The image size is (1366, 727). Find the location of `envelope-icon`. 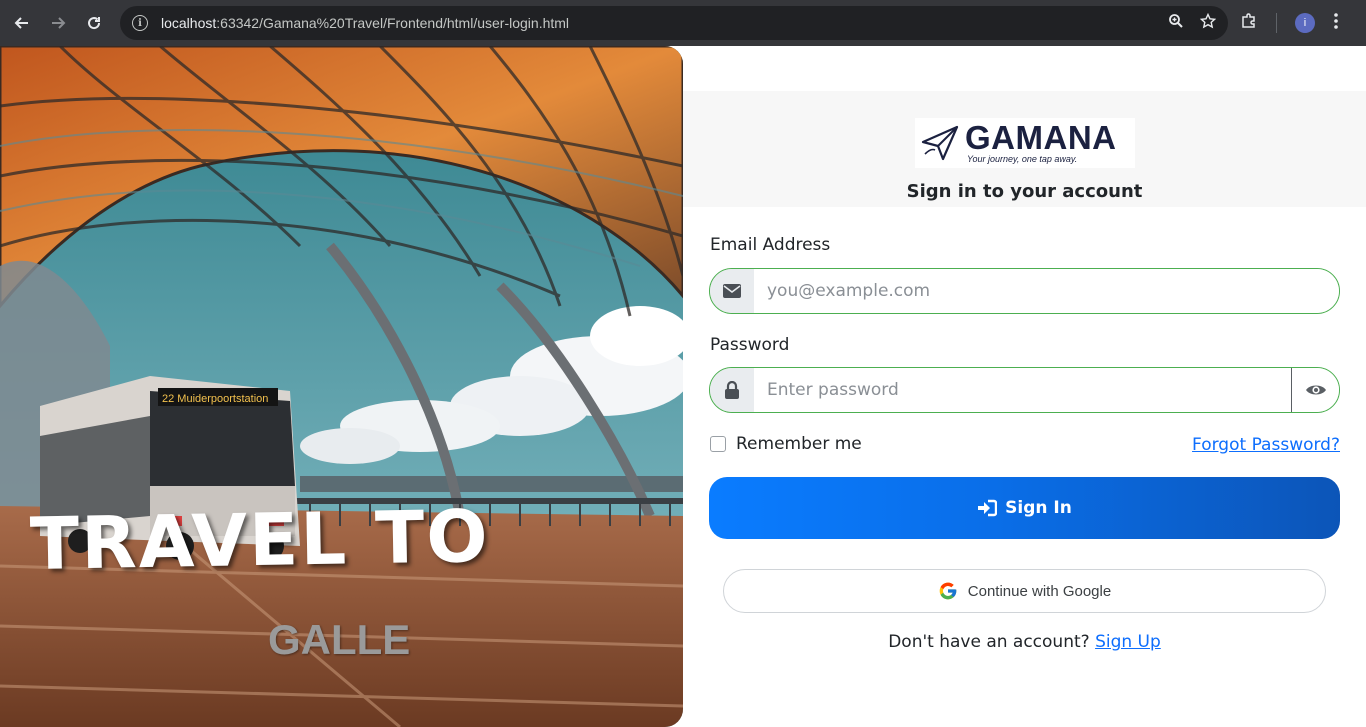

envelope-icon is located at coordinates (732, 291).